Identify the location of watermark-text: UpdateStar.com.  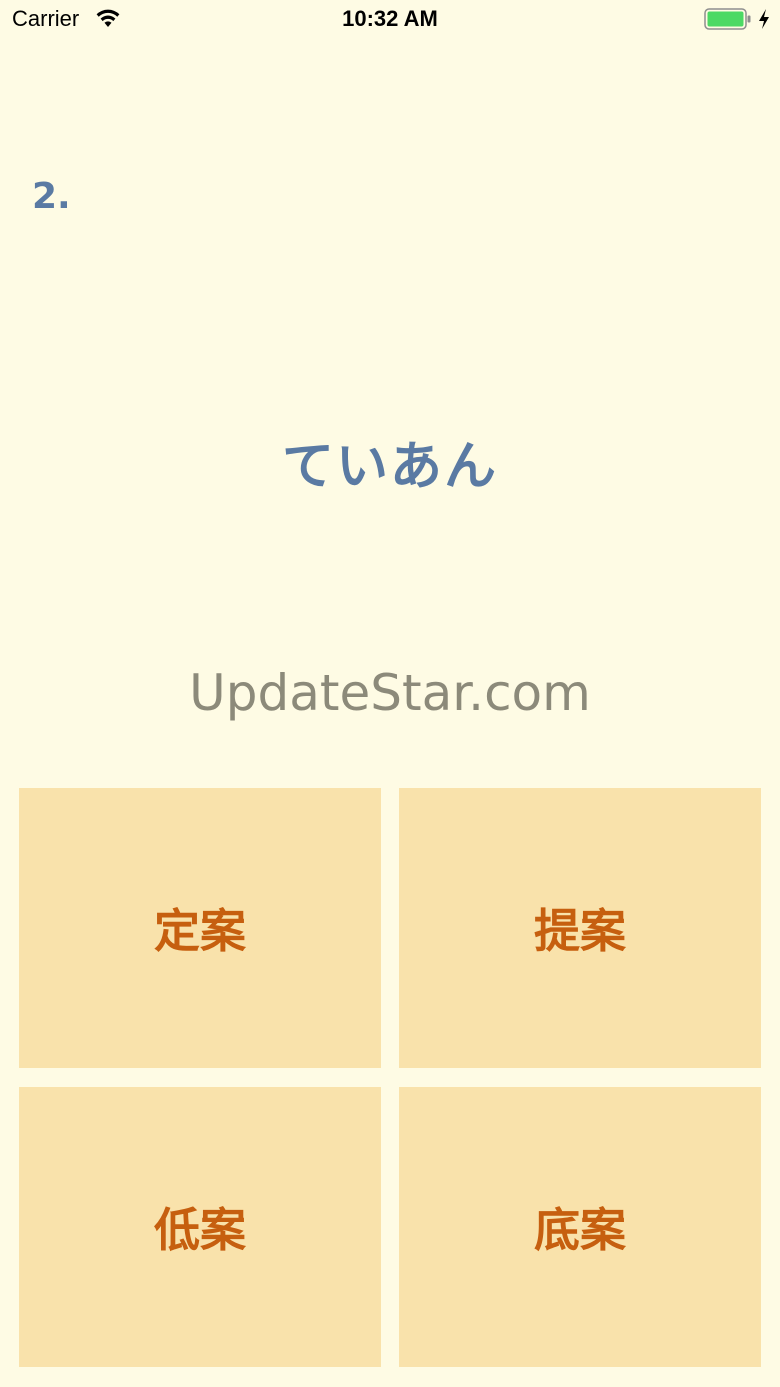
(390, 693).